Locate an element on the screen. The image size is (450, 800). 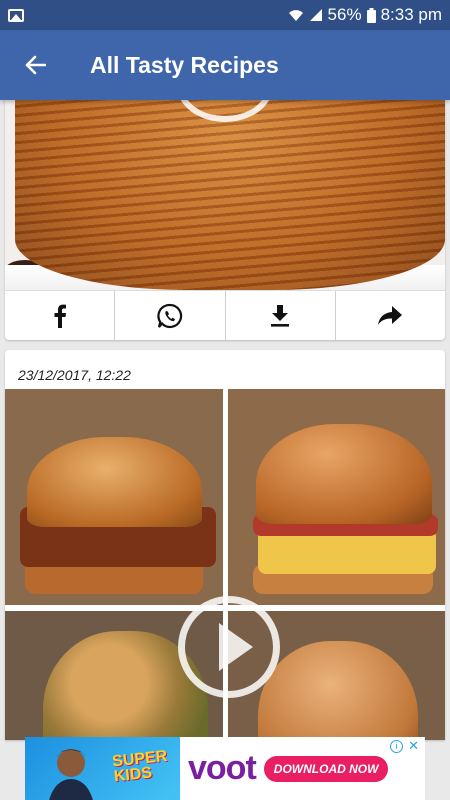
ad-kids-label: SUPER KIDS is located at coordinates (140, 766).